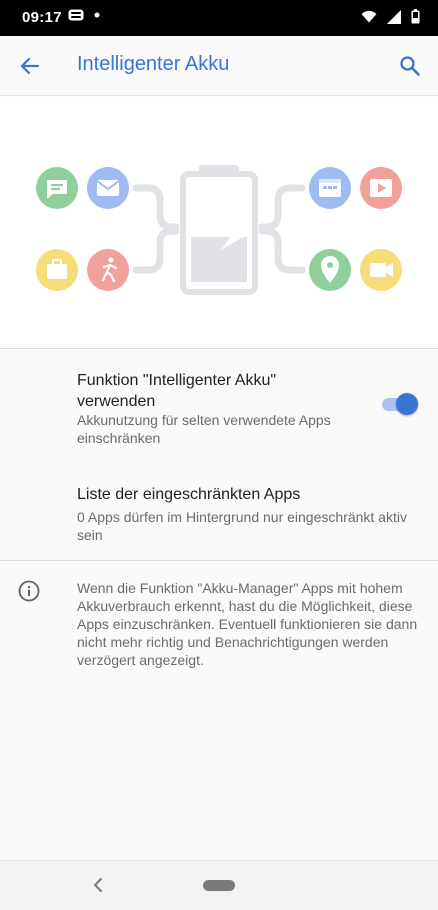  I want to click on hero-illustration-svg, so click(219, 230).